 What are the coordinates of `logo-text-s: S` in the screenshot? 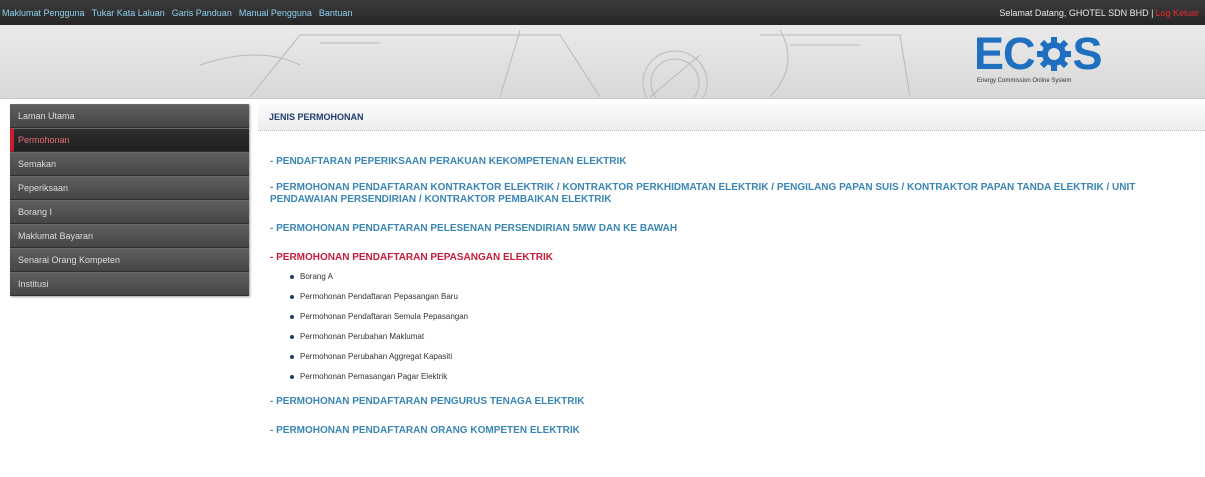 It's located at (1087, 53).